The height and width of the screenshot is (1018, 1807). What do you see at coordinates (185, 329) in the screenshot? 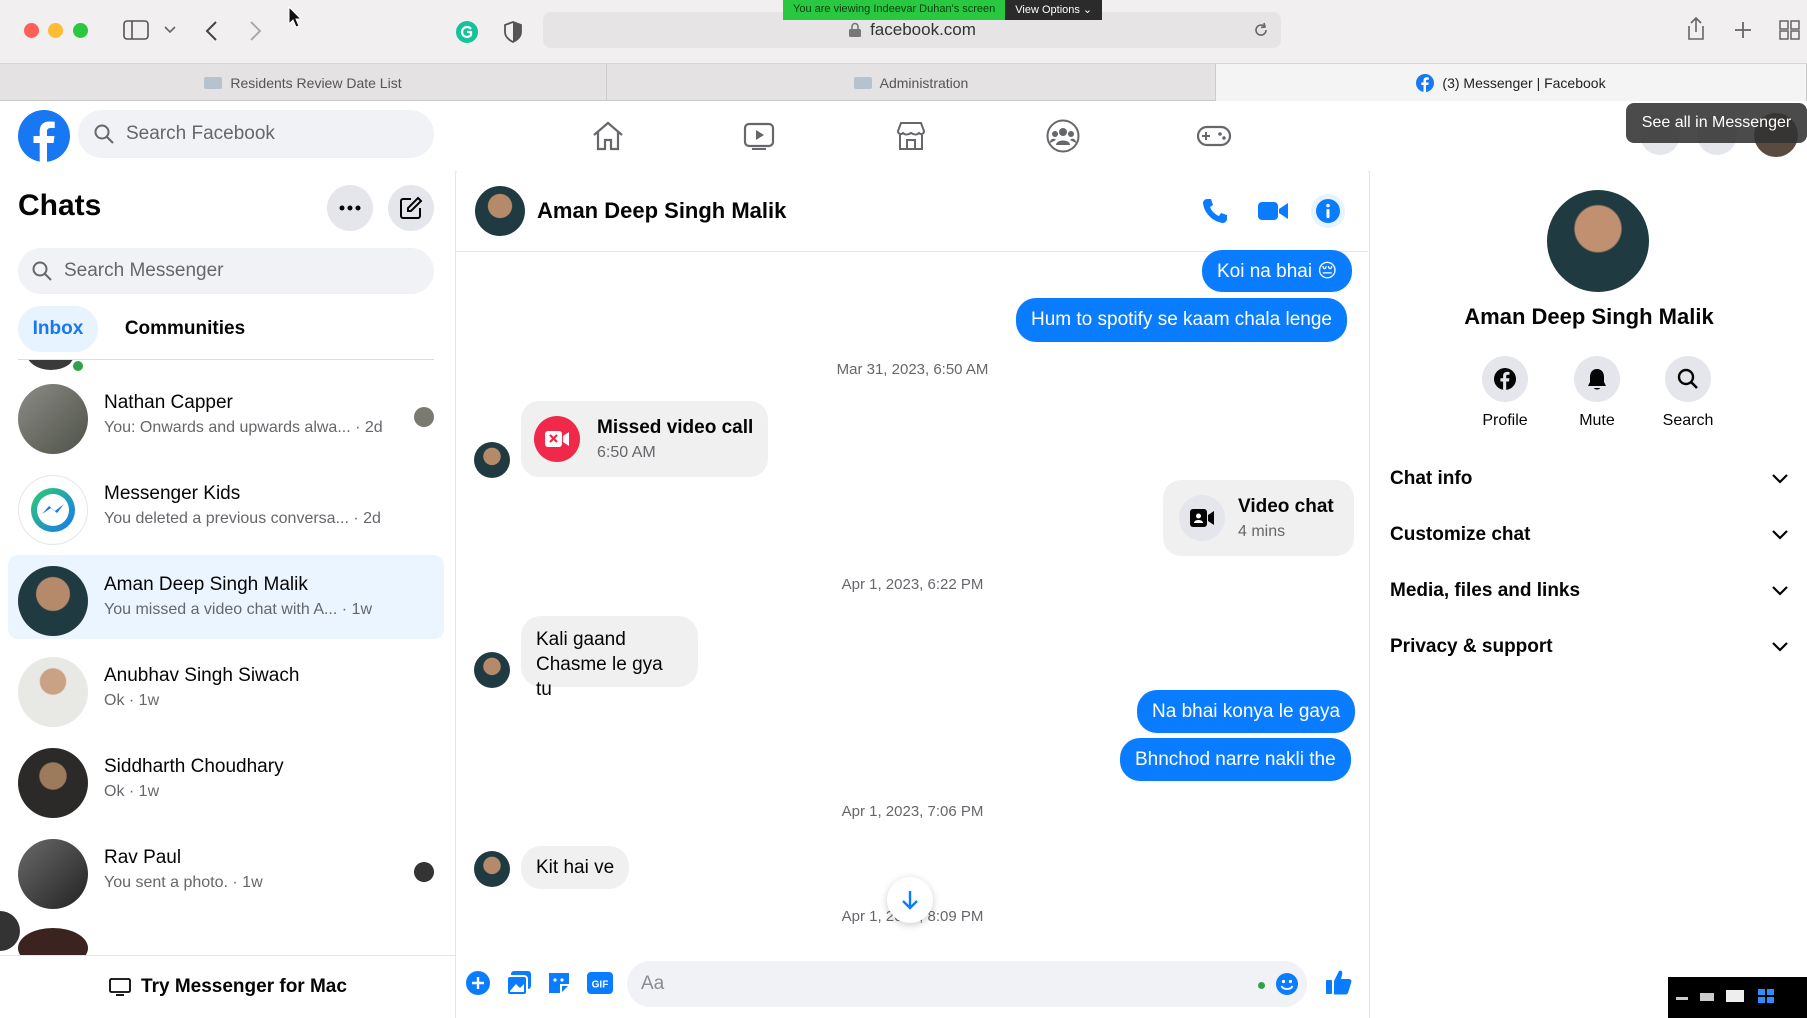
I see `tab-communities: Communities` at bounding box center [185, 329].